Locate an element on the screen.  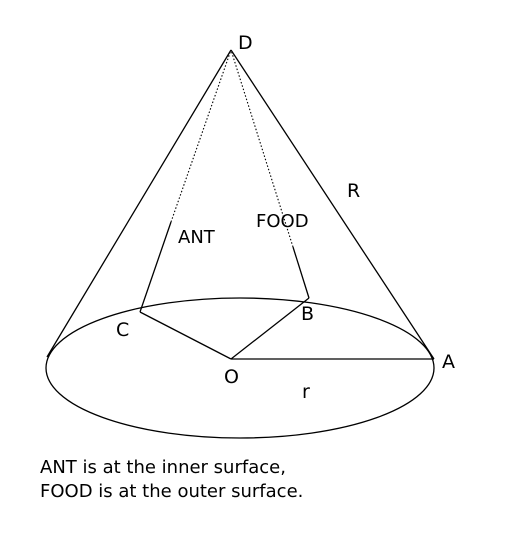
label-point-b: B is located at coordinates (307, 314).